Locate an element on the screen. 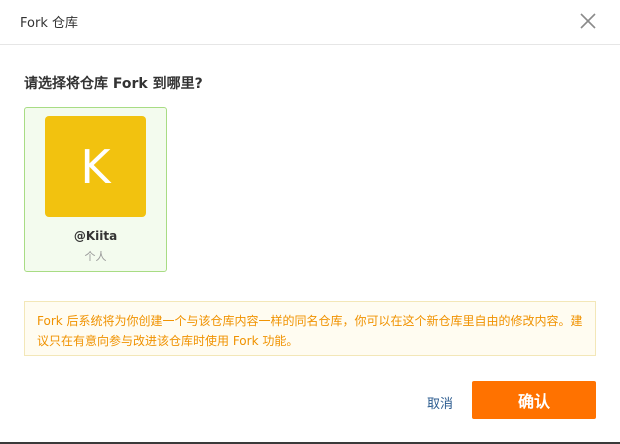 The image size is (620, 444). dialog-title: Fork 仓库 is located at coordinates (49, 23).